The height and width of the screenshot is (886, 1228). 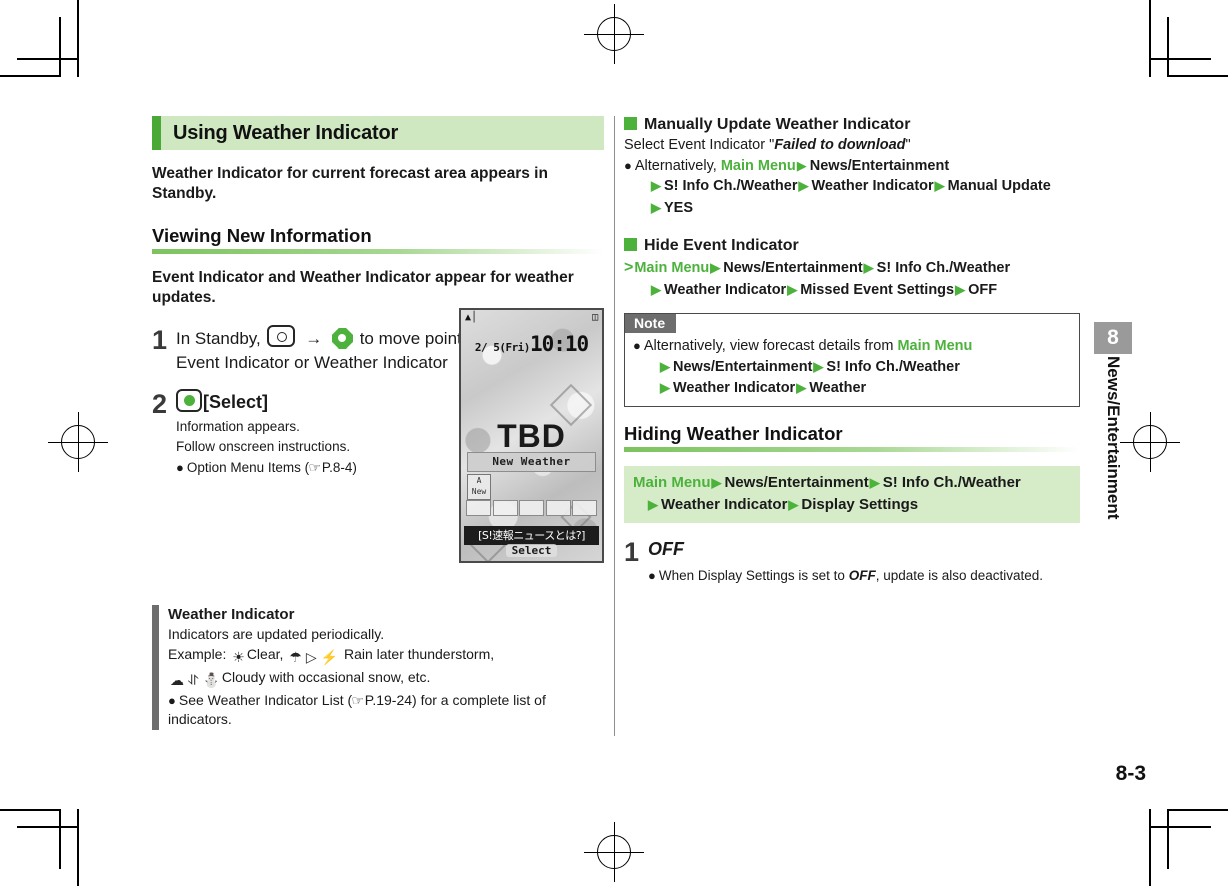 I want to click on manually-update-path-line-3: ▶ YES, so click(x=852, y=208).